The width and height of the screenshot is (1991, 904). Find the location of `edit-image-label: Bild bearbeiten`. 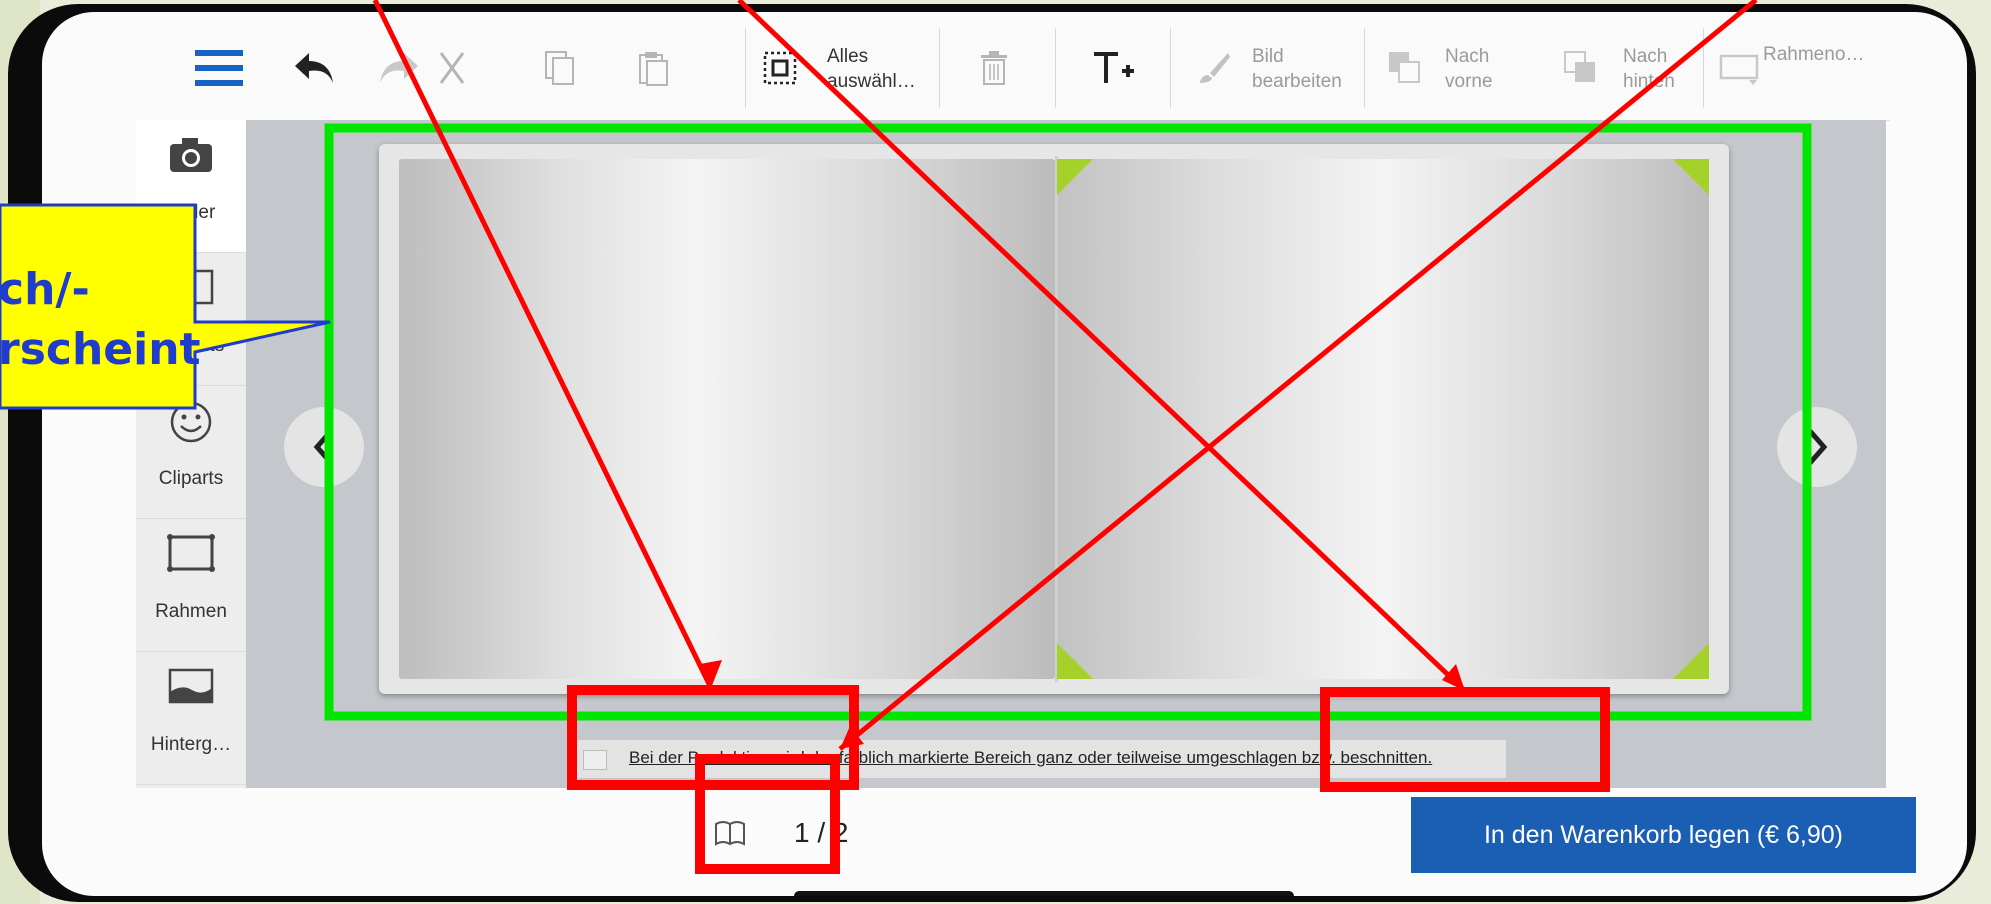

edit-image-label: Bild bearbeiten is located at coordinates (1297, 69).